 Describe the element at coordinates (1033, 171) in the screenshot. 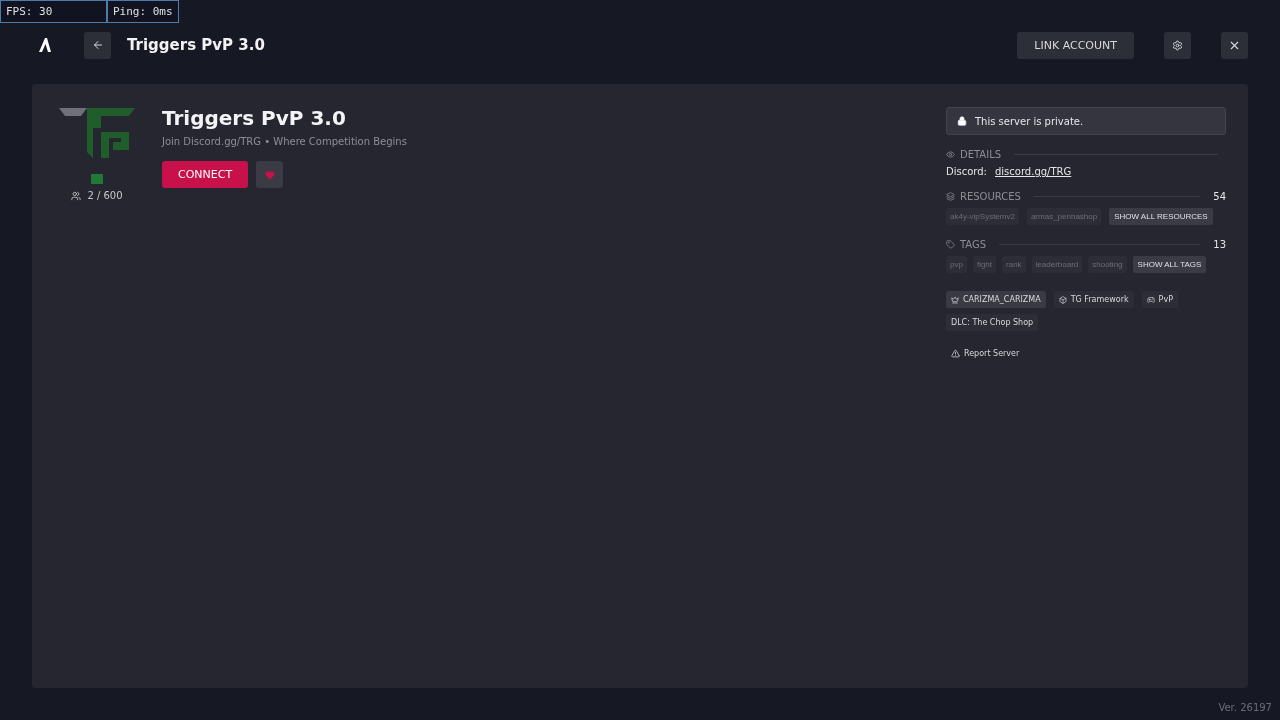

I see `discord-link: discord.gg/TRG` at that location.